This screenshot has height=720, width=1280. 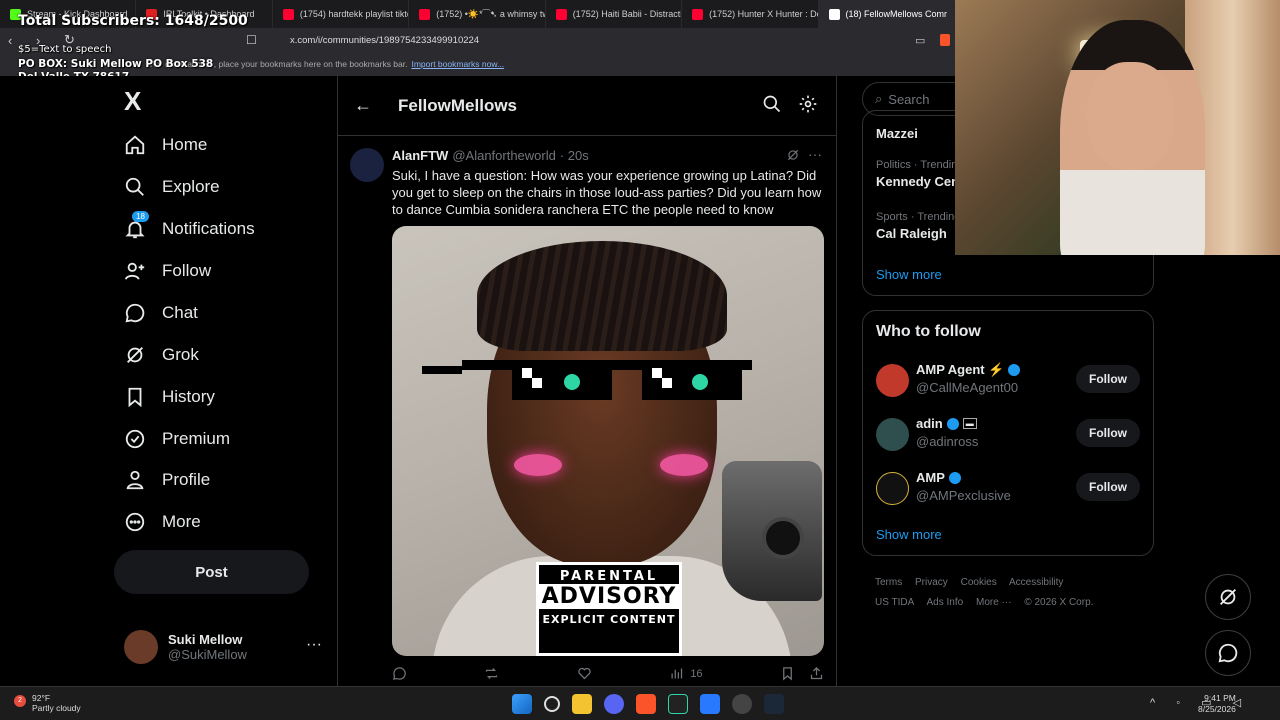 What do you see at coordinates (994, 602) in the screenshot?
I see `footer-link: More ···` at bounding box center [994, 602].